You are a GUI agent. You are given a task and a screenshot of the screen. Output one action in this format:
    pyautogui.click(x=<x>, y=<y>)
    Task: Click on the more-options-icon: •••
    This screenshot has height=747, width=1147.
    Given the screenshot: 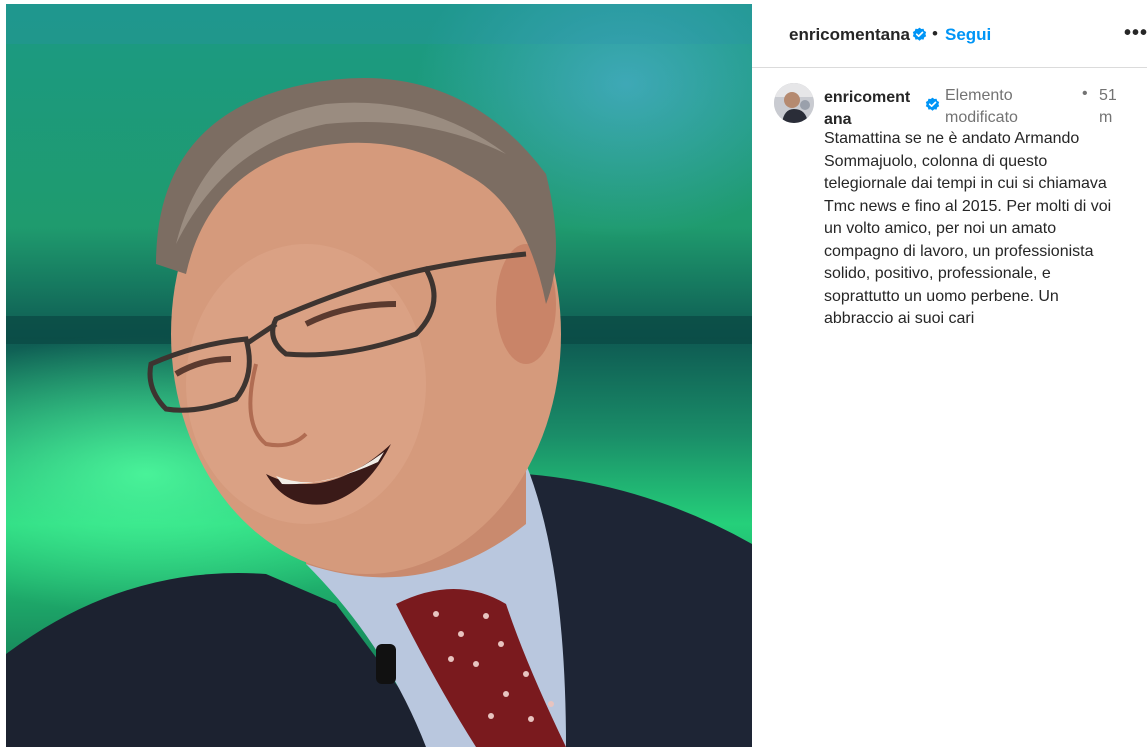 What is the action you would take?
    pyautogui.click(x=1135, y=33)
    